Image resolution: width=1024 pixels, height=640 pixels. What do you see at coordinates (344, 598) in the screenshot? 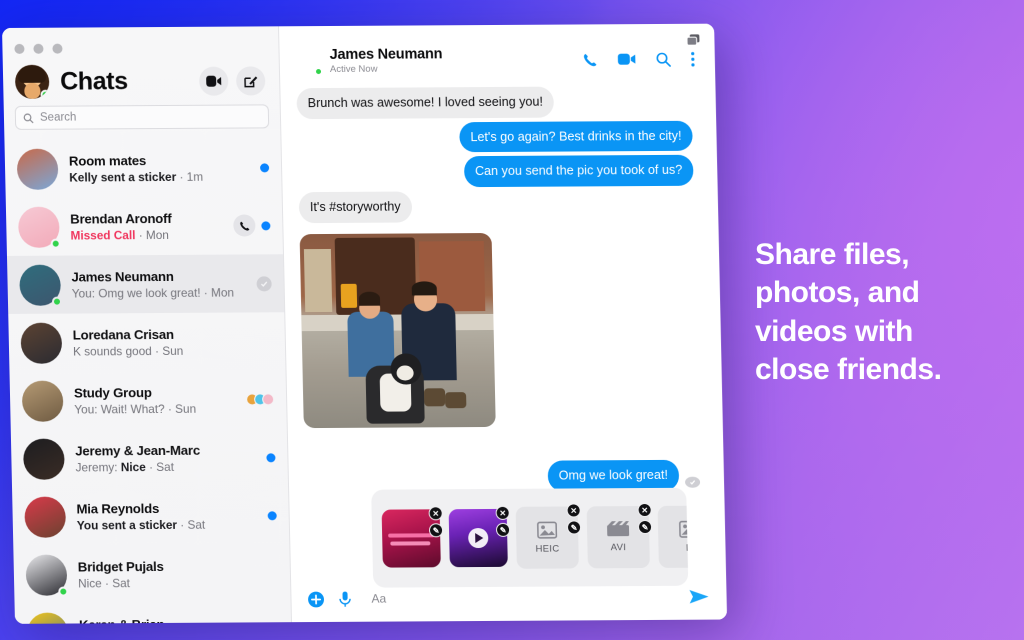
I see `voice-message-button` at bounding box center [344, 598].